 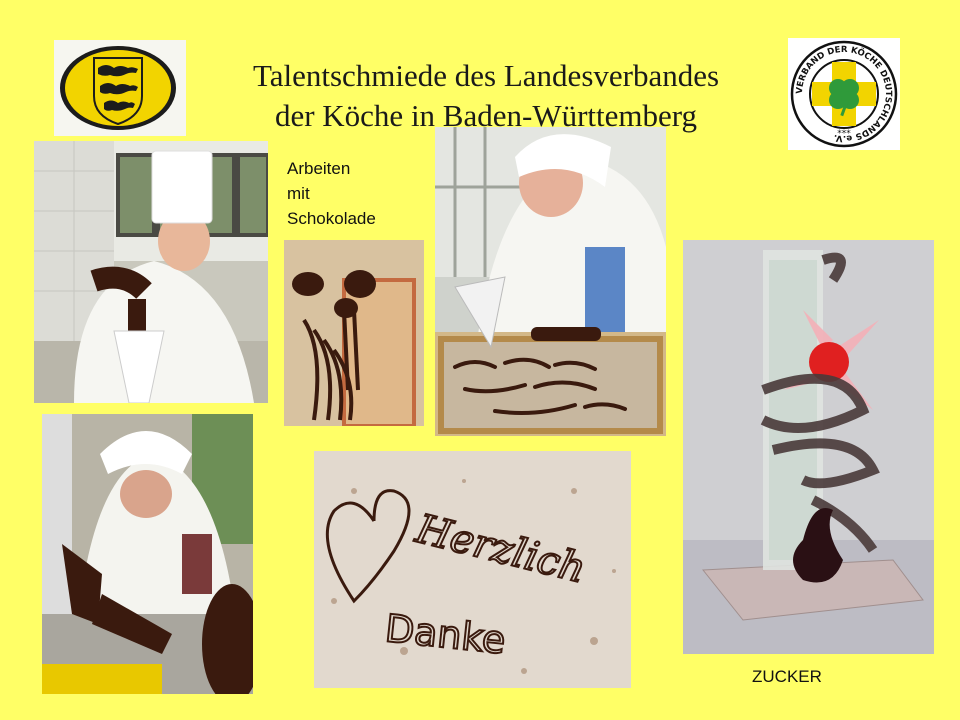 I want to click on title-line-1: Talentschmiede des Landesverbandes, so click(x=486, y=75).